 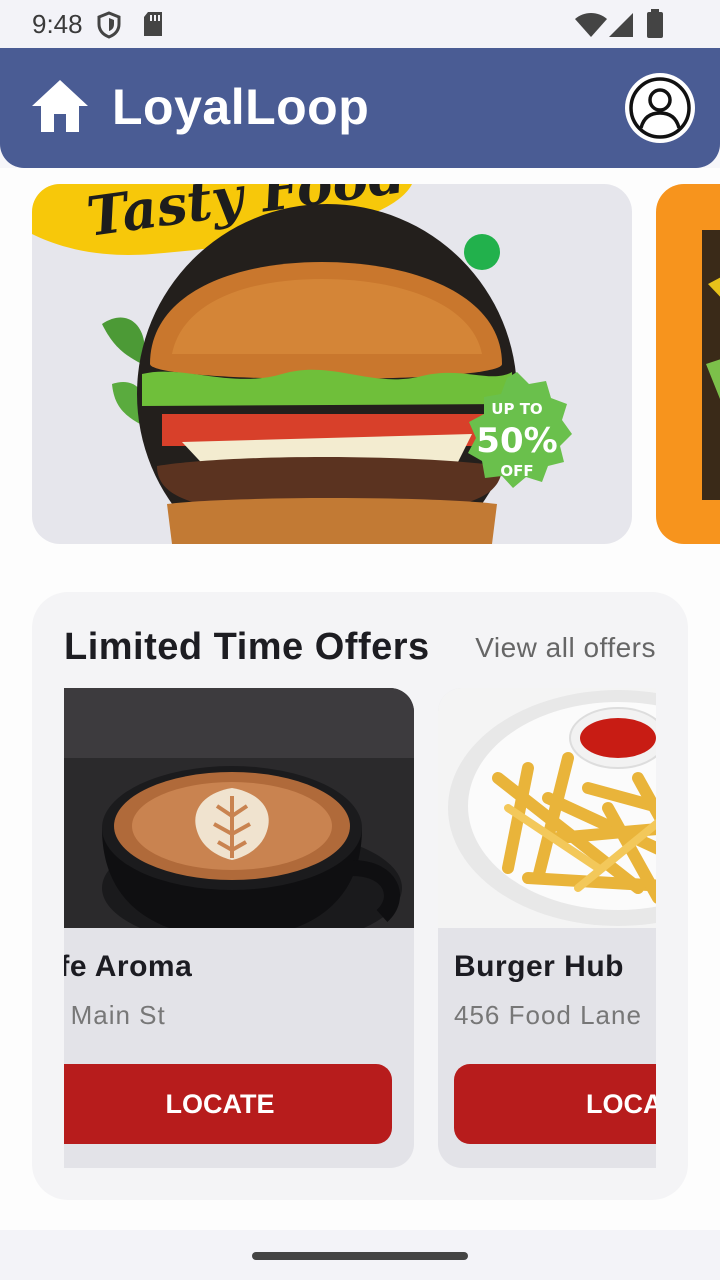 I want to click on navigation-bar, so click(x=360, y=1255).